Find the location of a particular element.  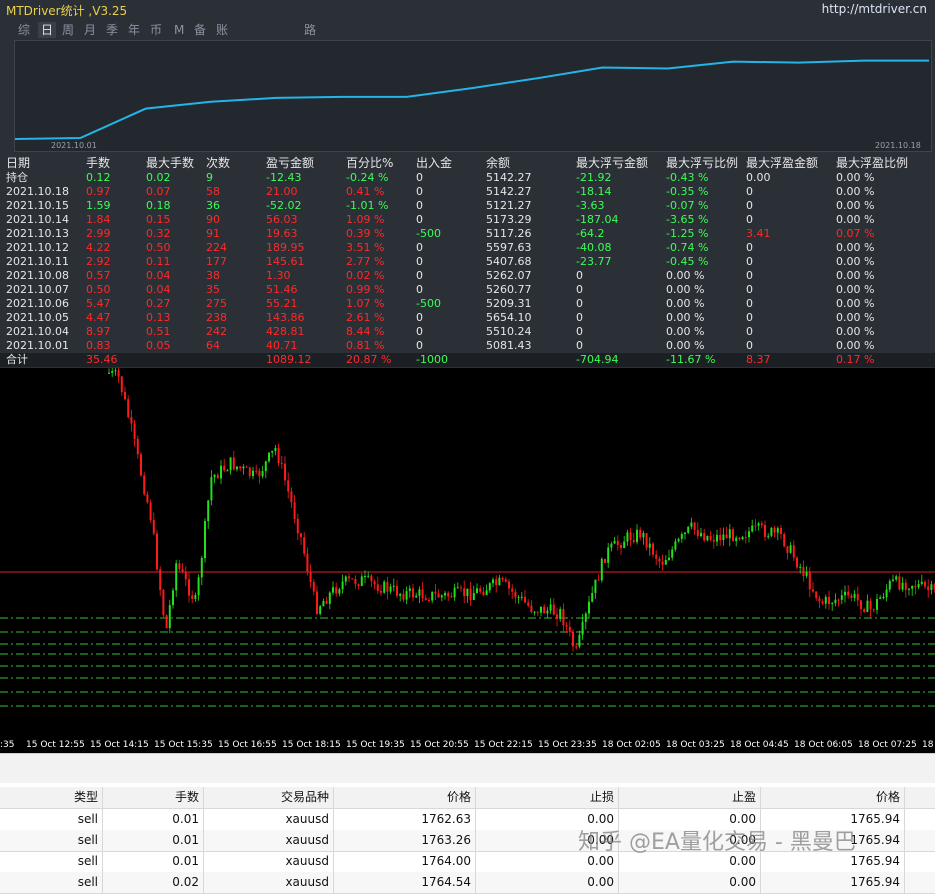

order-cell: 止盈 is located at coordinates (690, 797).